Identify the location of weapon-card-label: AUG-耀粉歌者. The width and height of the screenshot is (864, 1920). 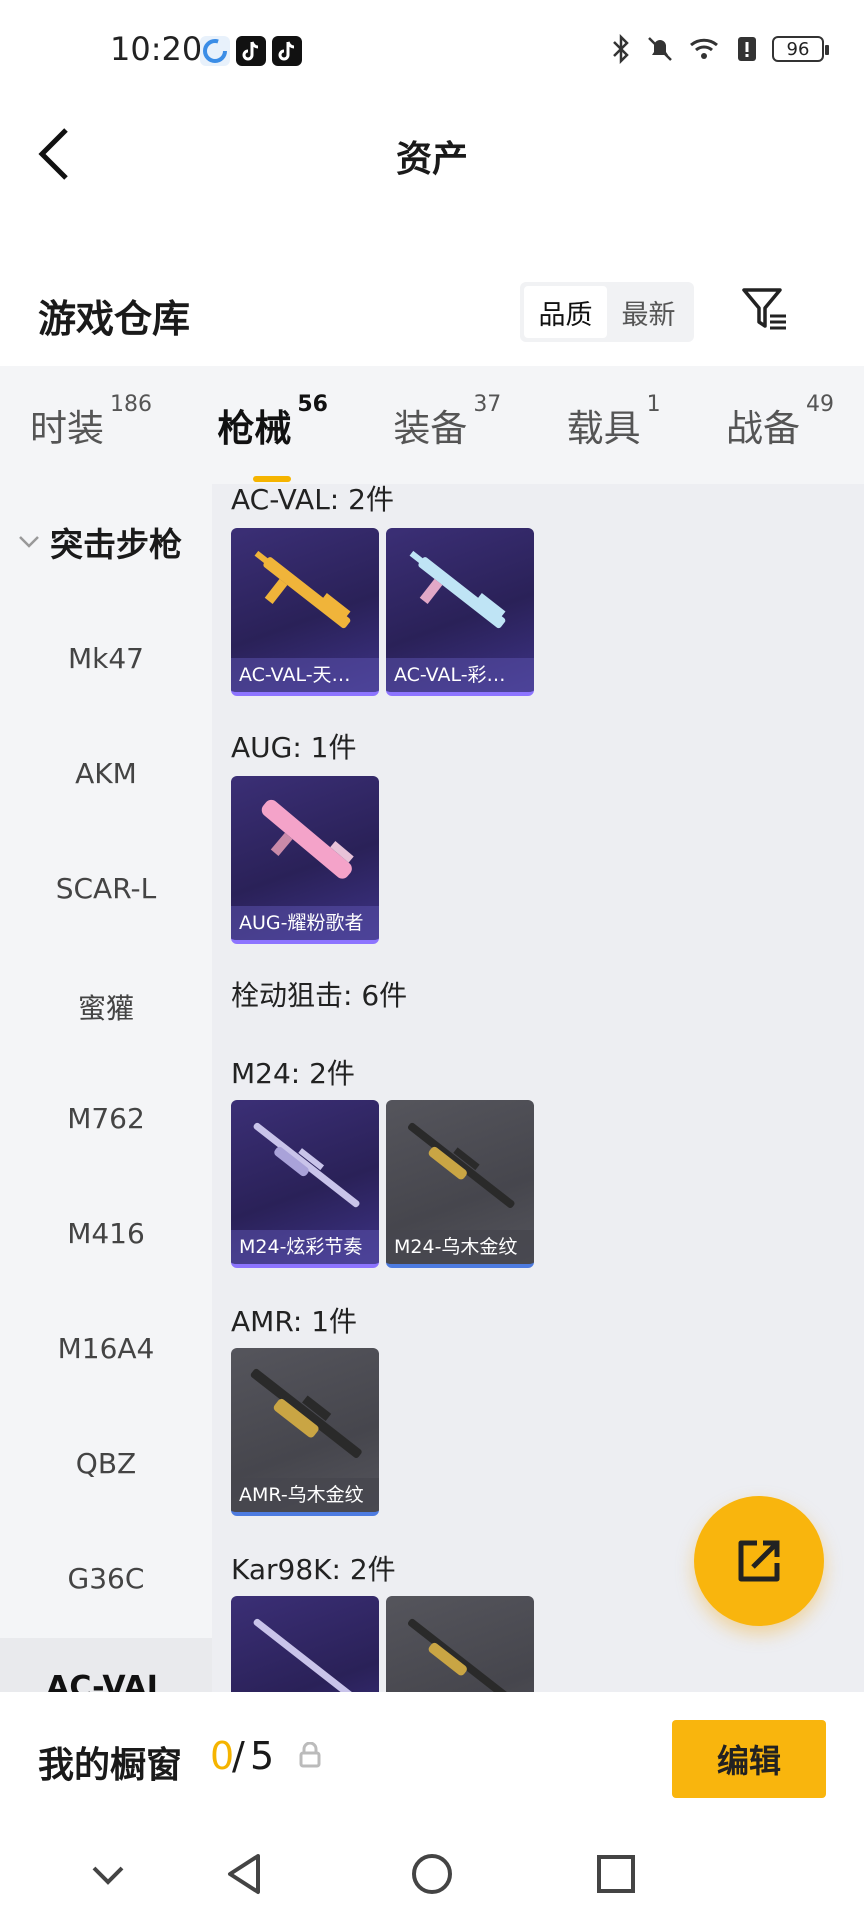
(305, 923).